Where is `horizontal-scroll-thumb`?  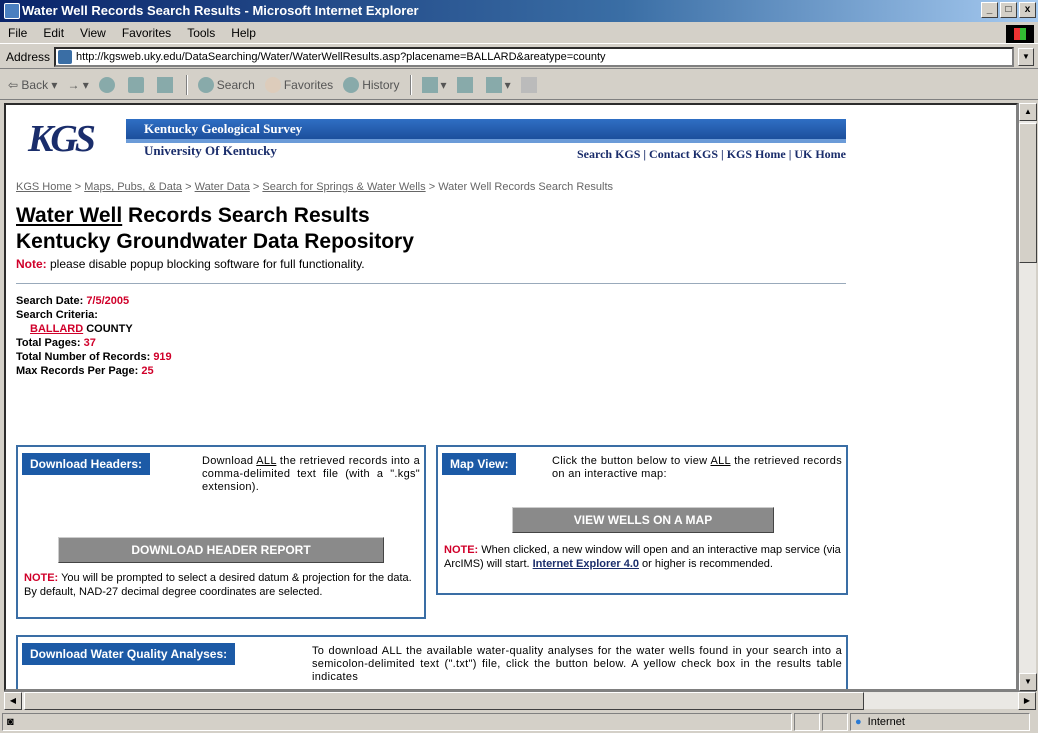 horizontal-scroll-thumb is located at coordinates (444, 701).